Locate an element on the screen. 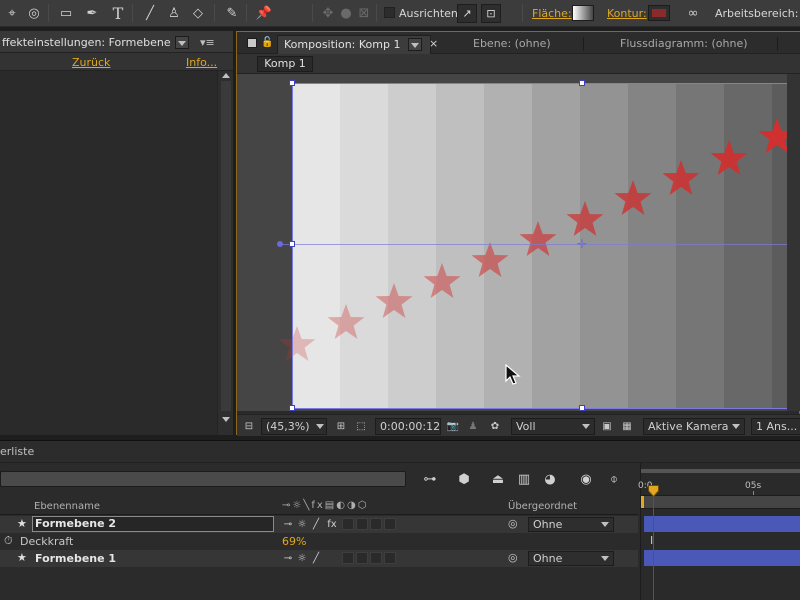 The width and height of the screenshot is (800, 600). layer-row-formebene-2: ★ Formebene 2 ⊸ ☼ ╱ fx ◎ Ohne is located at coordinates (319, 524).